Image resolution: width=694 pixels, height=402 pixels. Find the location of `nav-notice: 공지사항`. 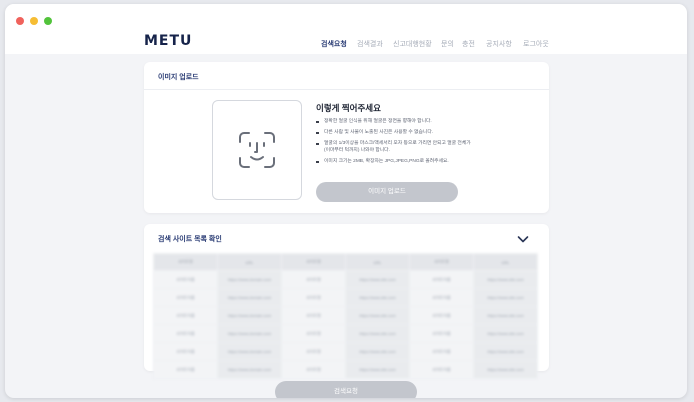

nav-notice: 공지사항 is located at coordinates (499, 44).